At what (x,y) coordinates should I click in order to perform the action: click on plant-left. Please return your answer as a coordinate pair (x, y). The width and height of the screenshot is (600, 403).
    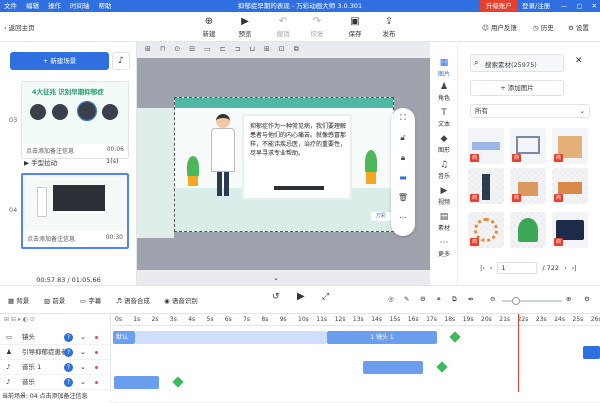
    Looking at the image, I should click on (193, 171).